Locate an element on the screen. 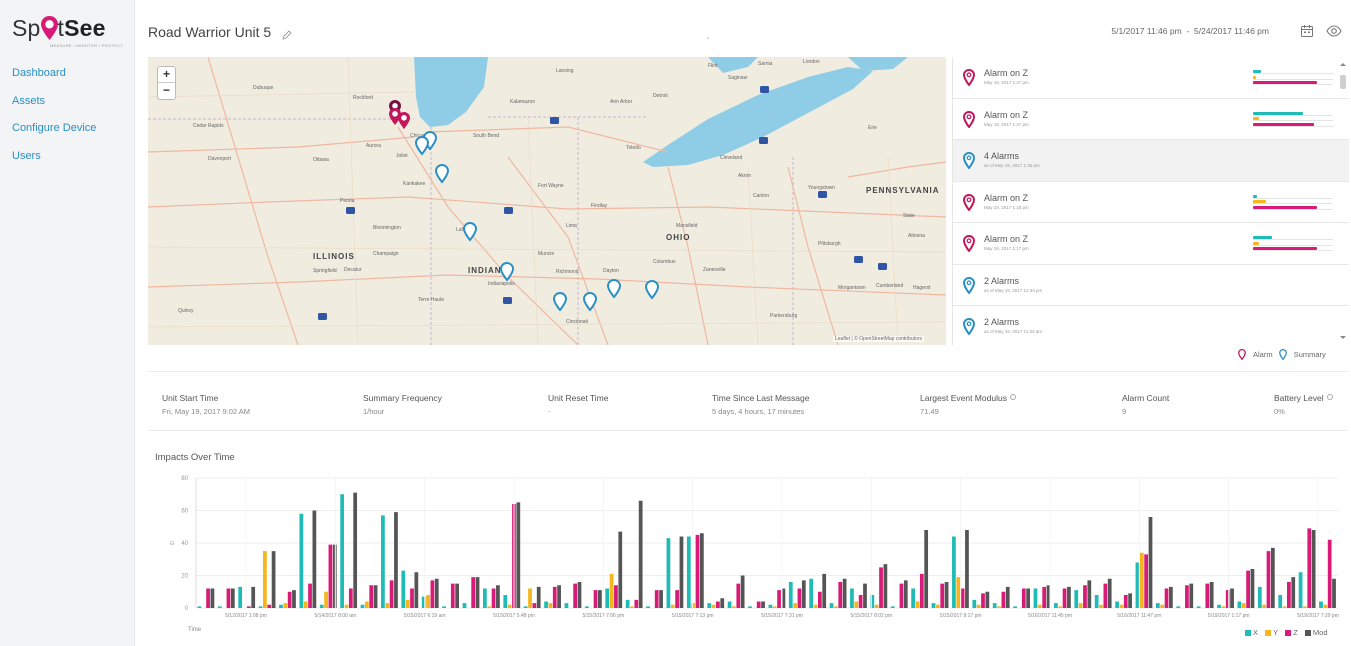  svg-text: Aurora is located at coordinates (373, 146).